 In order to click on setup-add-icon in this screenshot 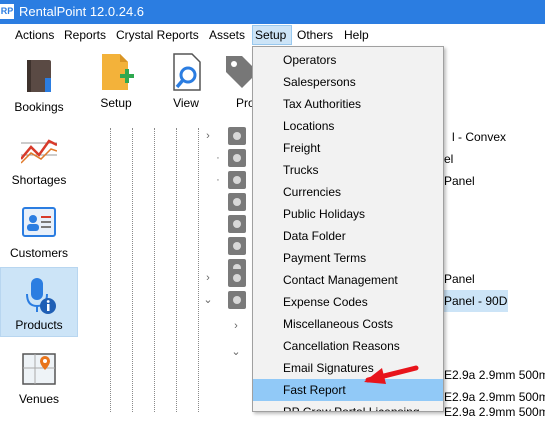, I will do `click(118, 72)`.